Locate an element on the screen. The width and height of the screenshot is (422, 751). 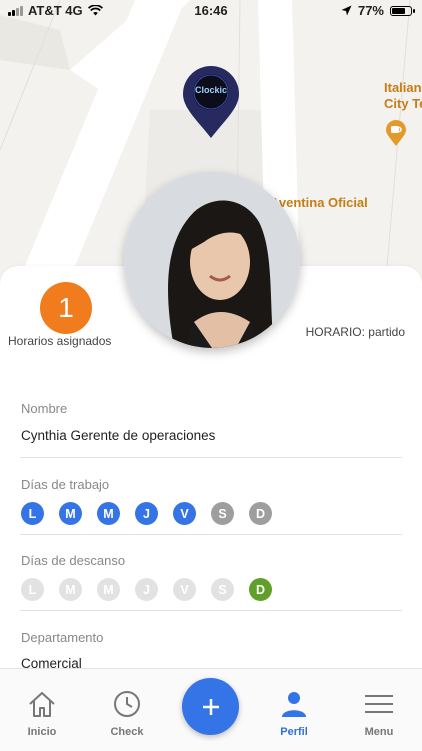
restdays-row: LMMJVSD is located at coordinates (146, 589).